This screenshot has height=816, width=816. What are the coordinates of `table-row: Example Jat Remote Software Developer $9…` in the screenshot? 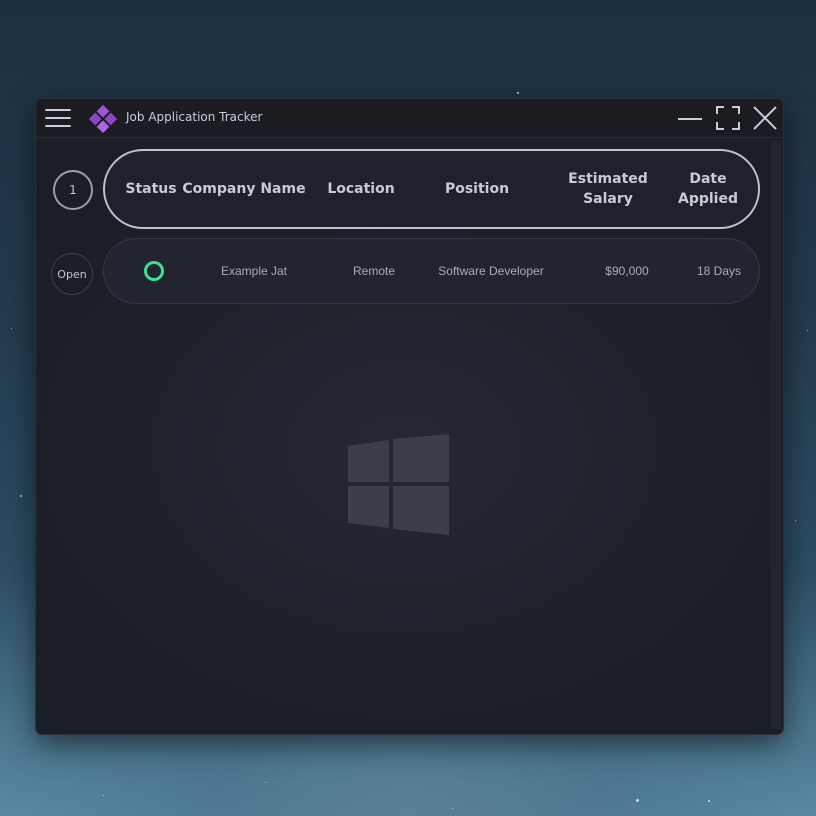 It's located at (431, 271).